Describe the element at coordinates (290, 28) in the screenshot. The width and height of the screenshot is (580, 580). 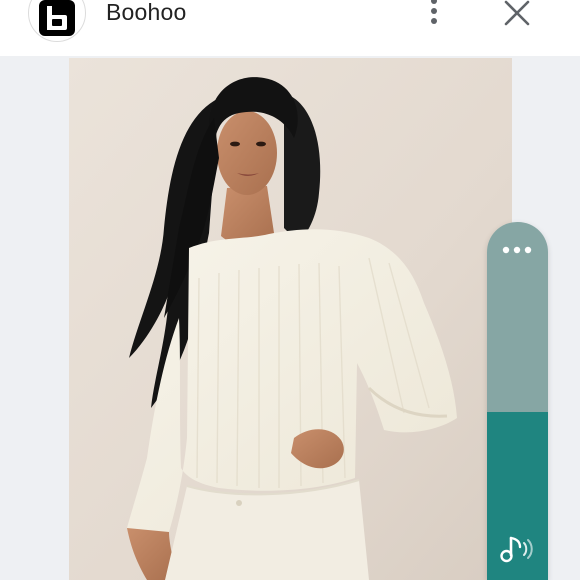
I see `top-app-bar: Boohoo` at that location.